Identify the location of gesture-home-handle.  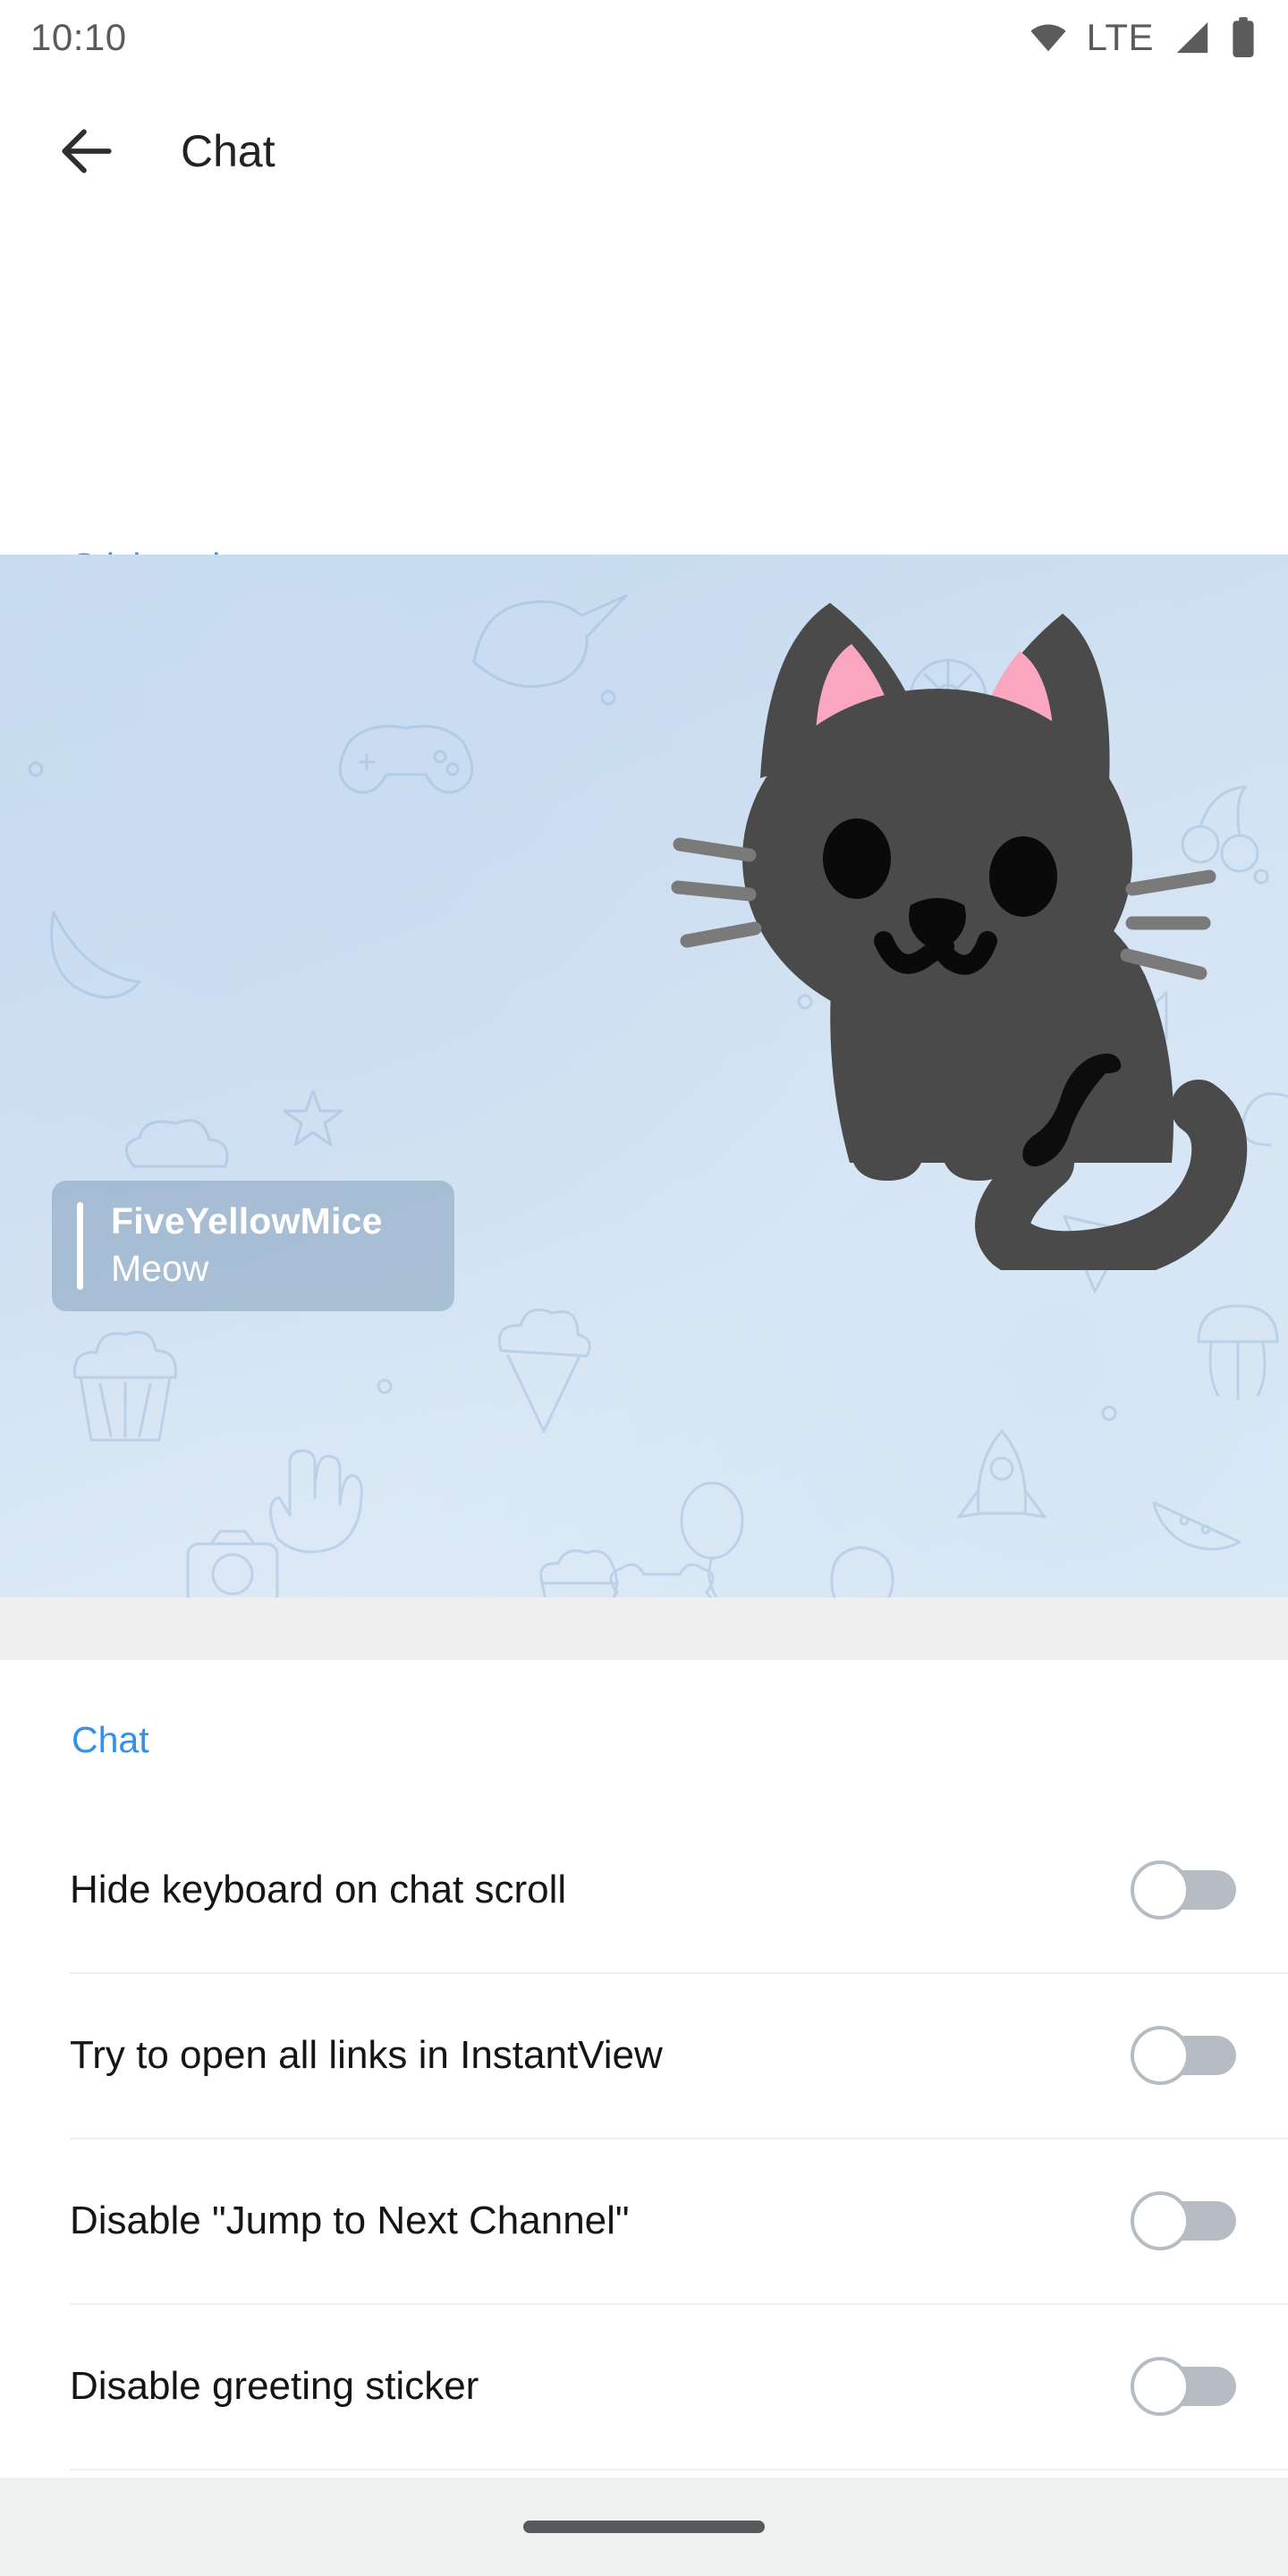
(644, 2527).